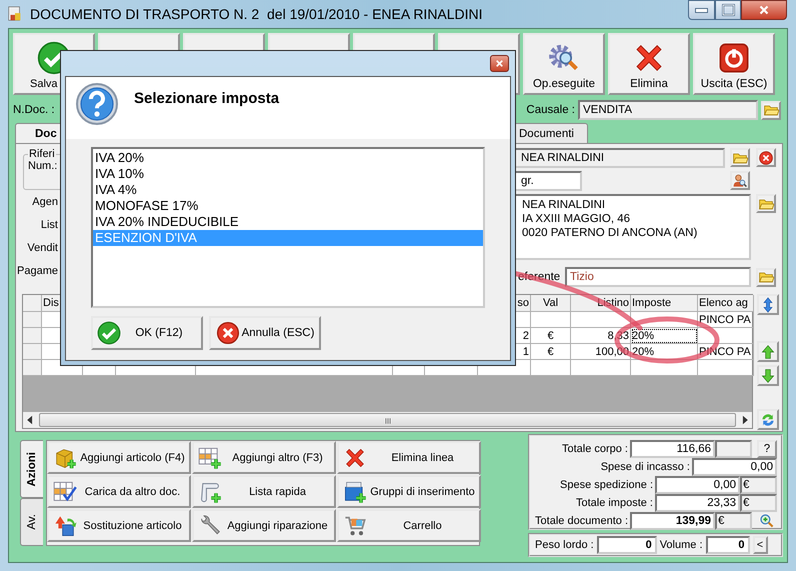  I want to click on move-up-button, so click(768, 351).